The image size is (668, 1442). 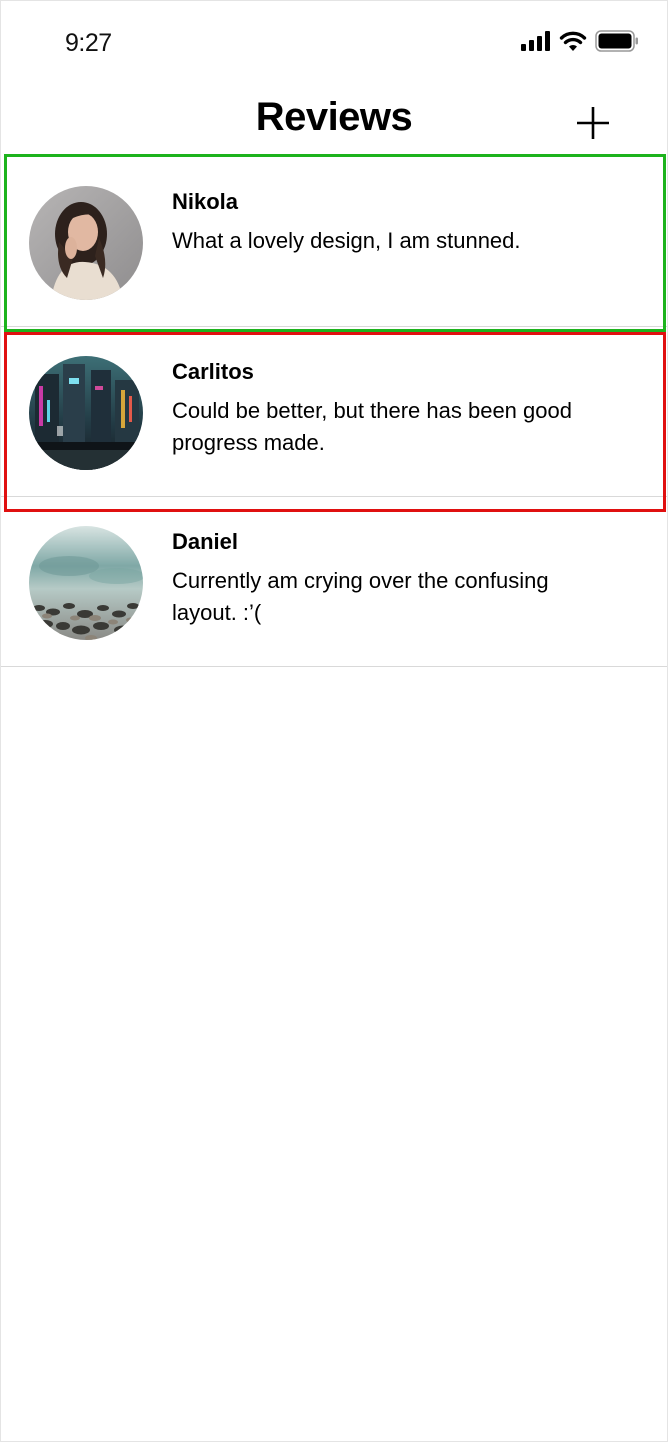 I want to click on plus-icon, so click(x=593, y=123).